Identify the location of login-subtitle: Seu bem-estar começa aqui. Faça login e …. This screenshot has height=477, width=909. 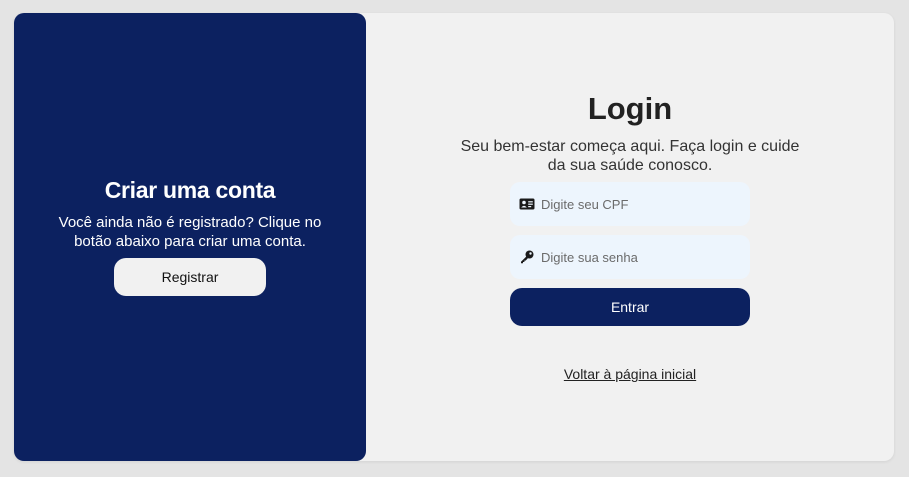
(630, 156).